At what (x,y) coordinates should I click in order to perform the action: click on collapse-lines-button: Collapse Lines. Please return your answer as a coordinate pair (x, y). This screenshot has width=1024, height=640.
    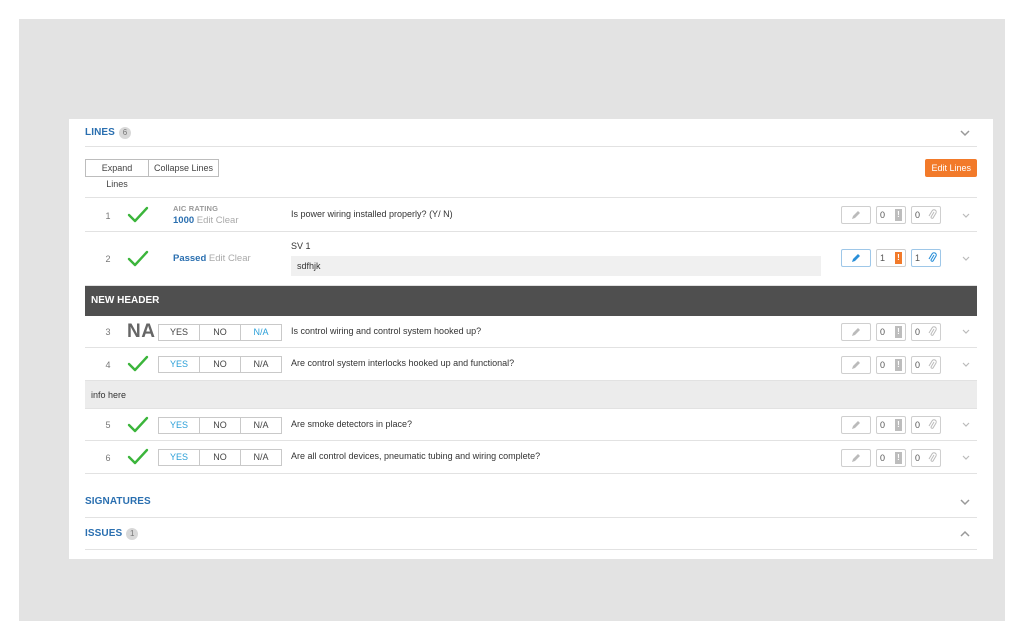
    Looking at the image, I should click on (183, 168).